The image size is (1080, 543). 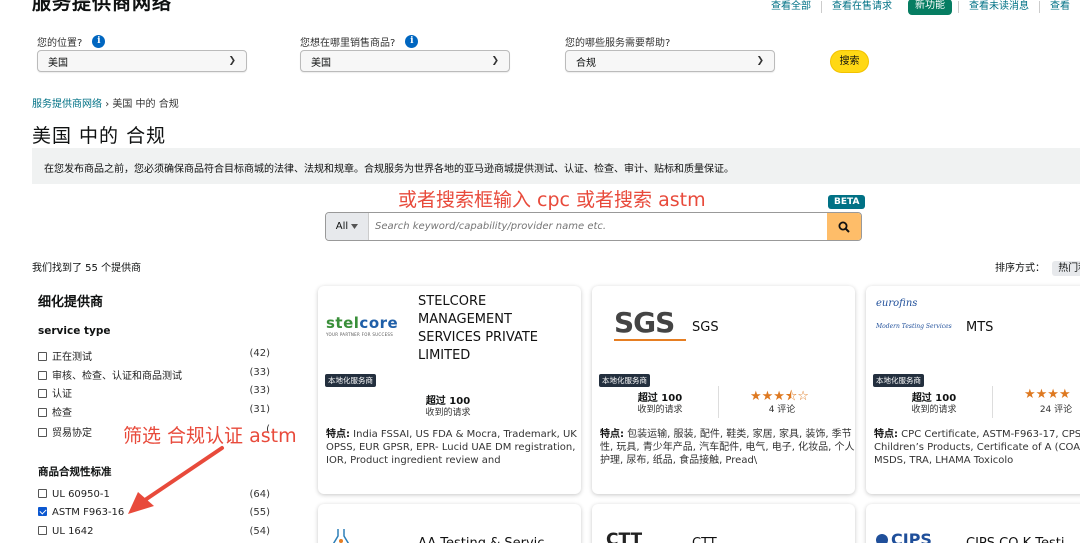 I want to click on filter-market-text: 您想在哪里销售商品?, so click(x=348, y=43).